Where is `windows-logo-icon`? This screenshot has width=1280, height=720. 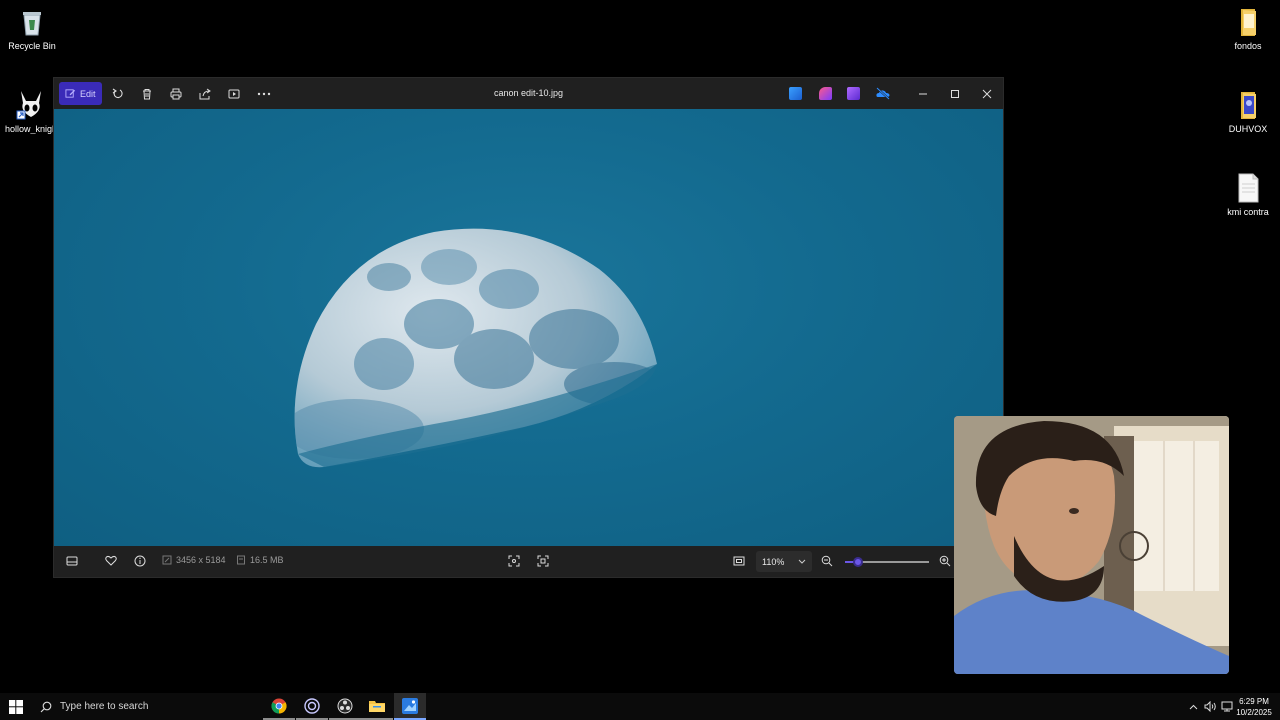 windows-logo-icon is located at coordinates (16, 706).